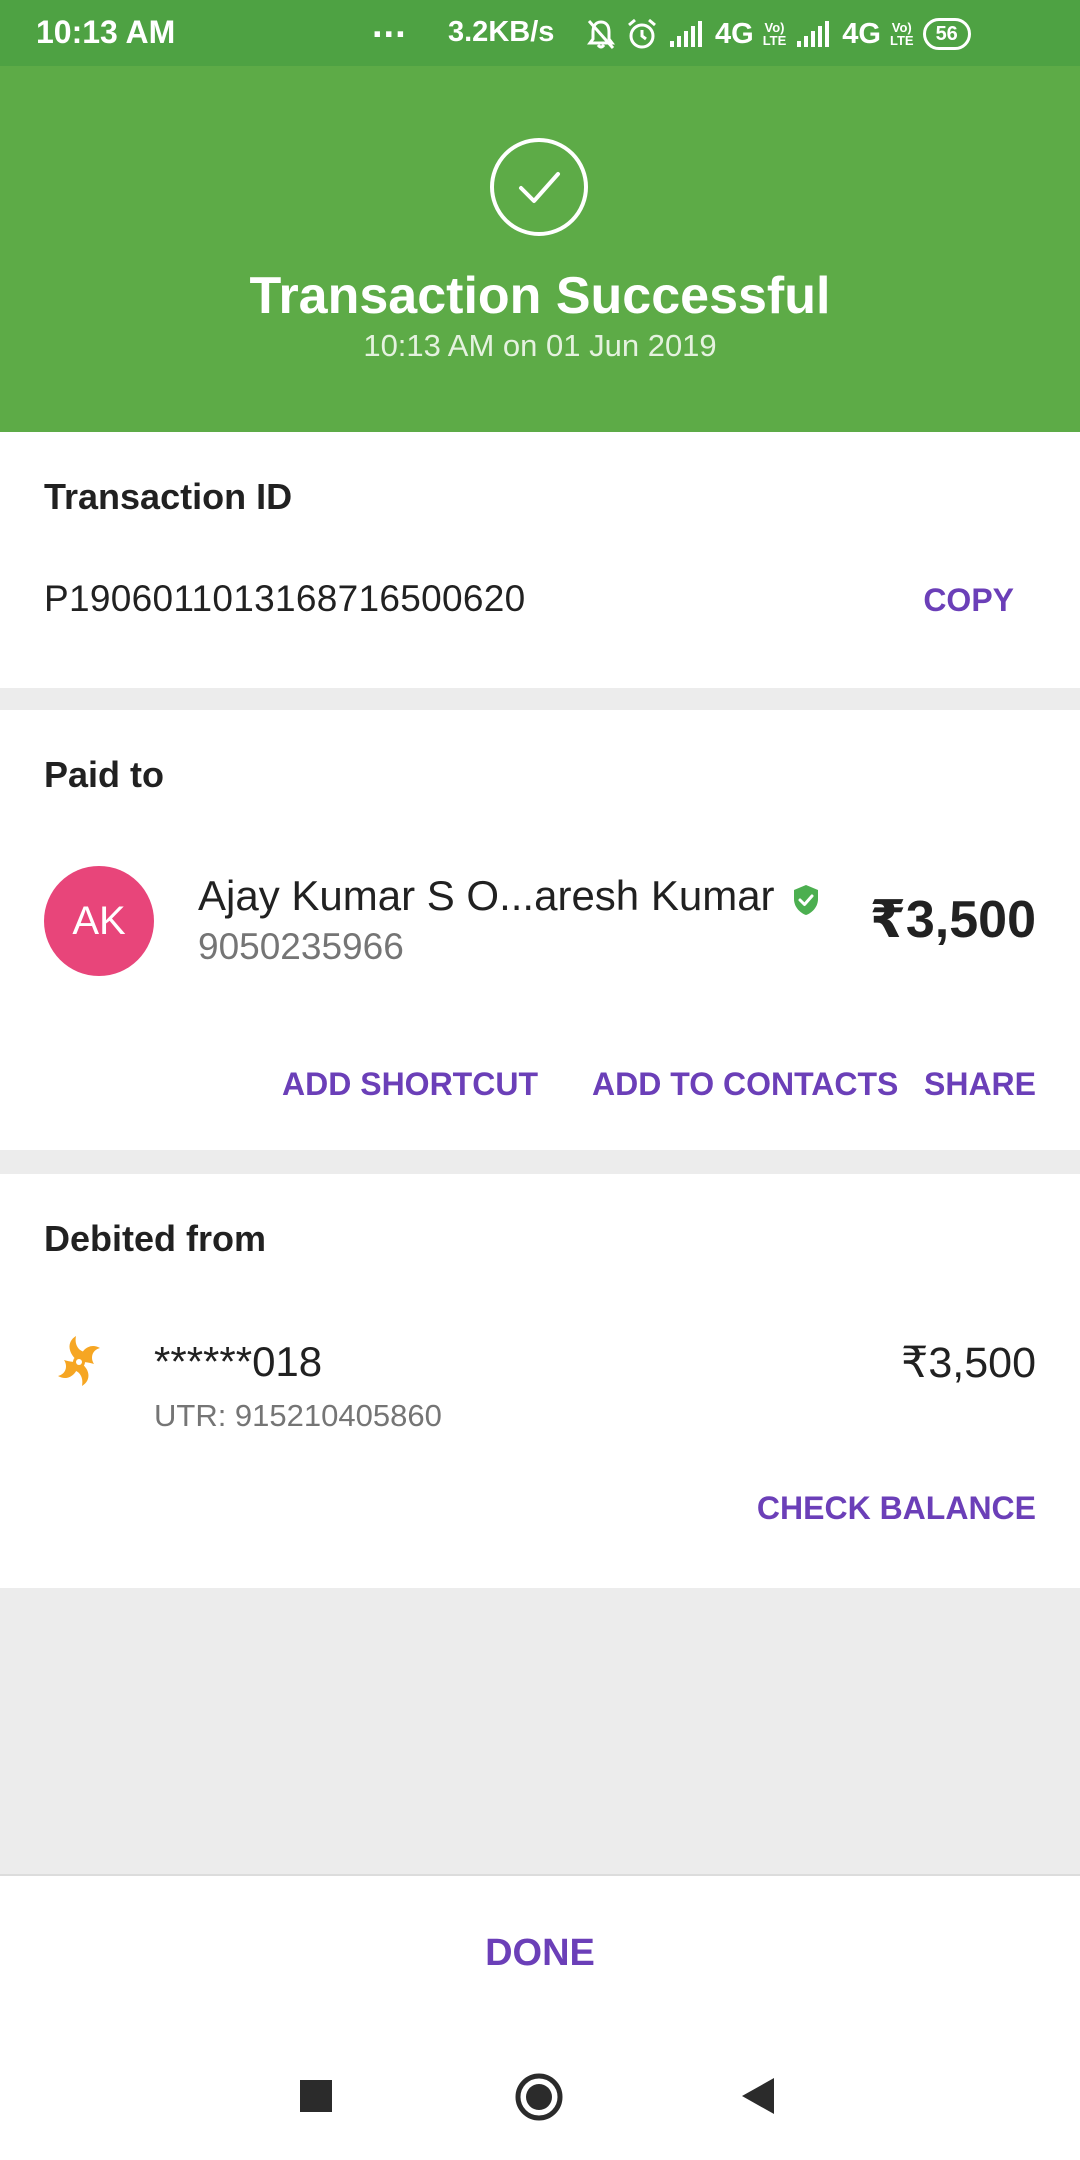 Image resolution: width=1080 pixels, height=2160 pixels. Describe the element at coordinates (238, 1361) in the screenshot. I see `account-number: ******018` at that location.